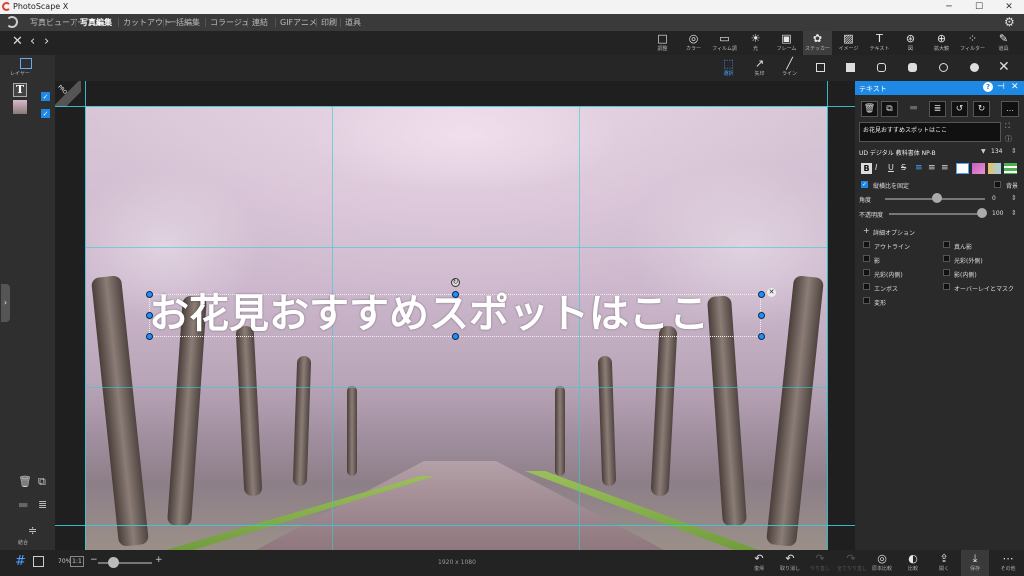 This screenshot has height=576, width=1024. What do you see at coordinates (881, 67) in the screenshot?
I see `rounded-rectangle-icon` at bounding box center [881, 67].